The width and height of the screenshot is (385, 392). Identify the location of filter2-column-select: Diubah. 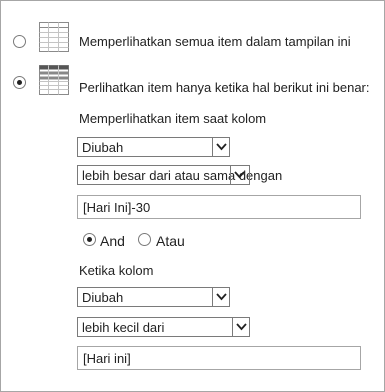
(153, 297).